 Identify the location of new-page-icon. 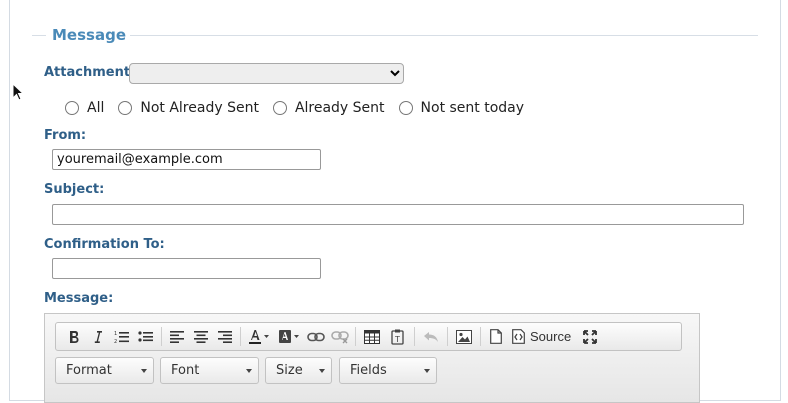
(496, 337).